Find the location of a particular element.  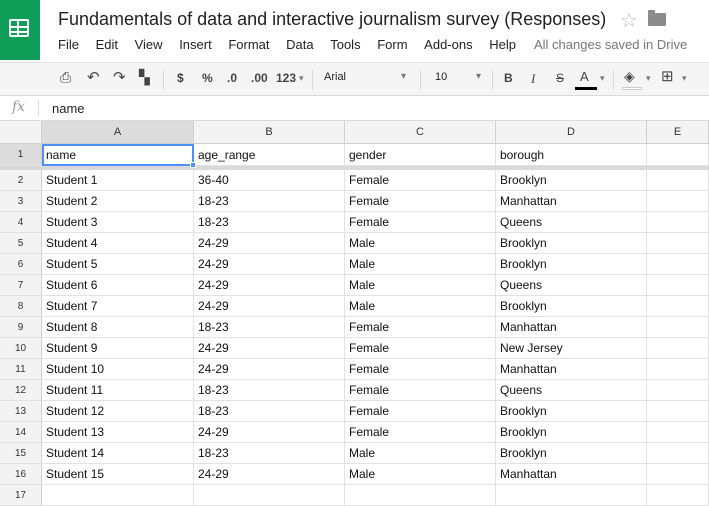

table-cell: Student 13 is located at coordinates (118, 432).